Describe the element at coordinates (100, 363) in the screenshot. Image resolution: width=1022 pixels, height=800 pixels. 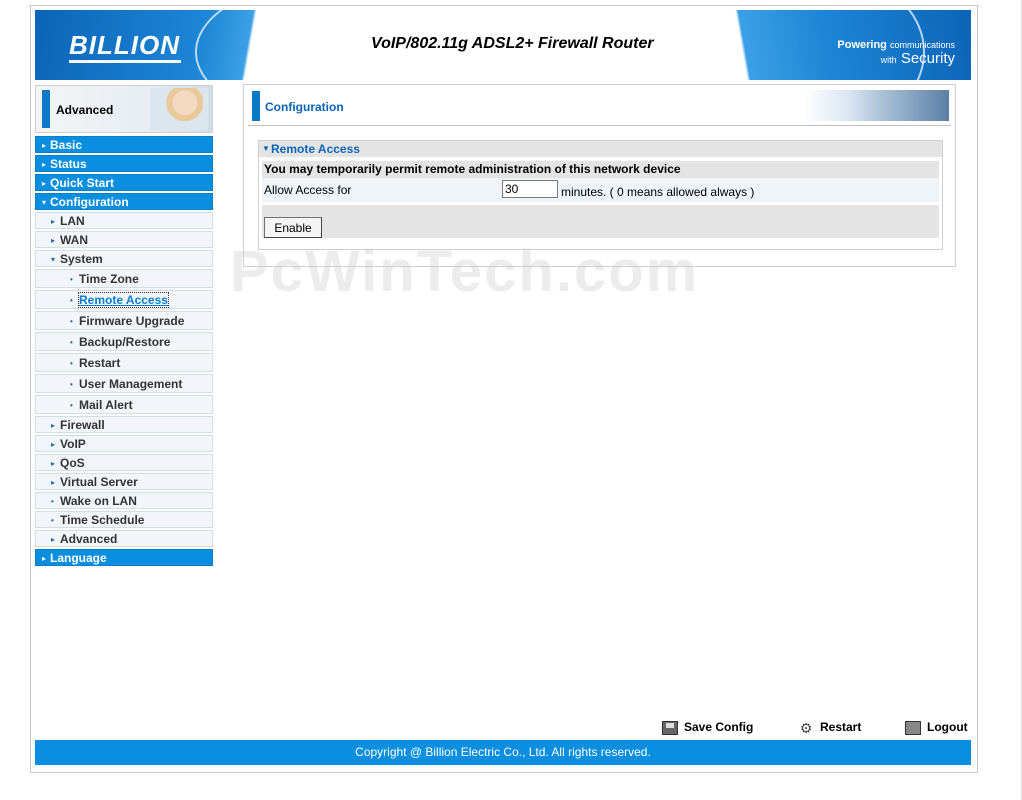
I see `sidebar-item-label: Restart` at that location.